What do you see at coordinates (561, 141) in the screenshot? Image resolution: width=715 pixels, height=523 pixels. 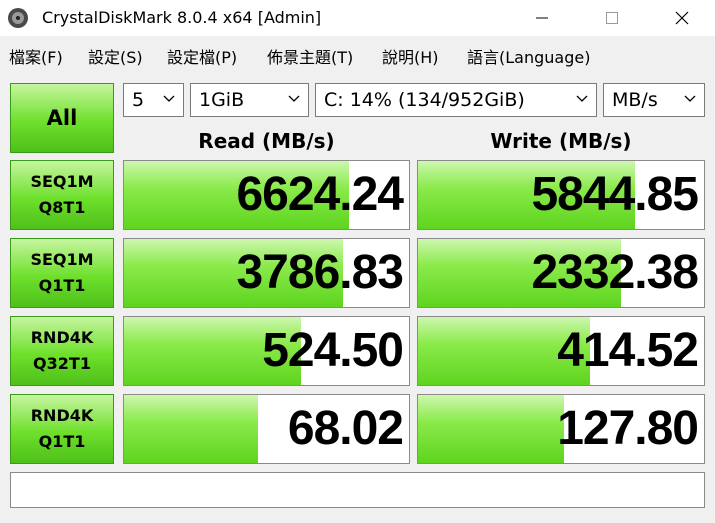 I see `write-column-header: Write (MB/s)` at bounding box center [561, 141].